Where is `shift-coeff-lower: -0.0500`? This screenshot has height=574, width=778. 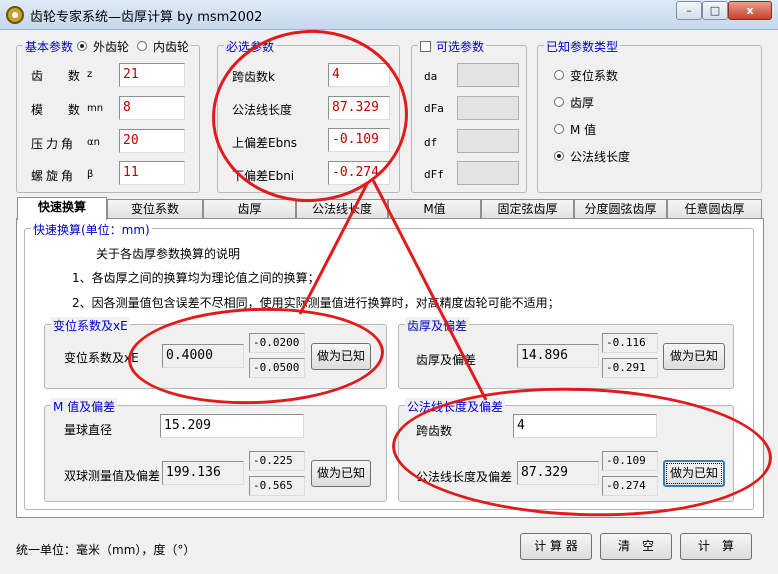
shift-coeff-lower: -0.0500 is located at coordinates (277, 368).